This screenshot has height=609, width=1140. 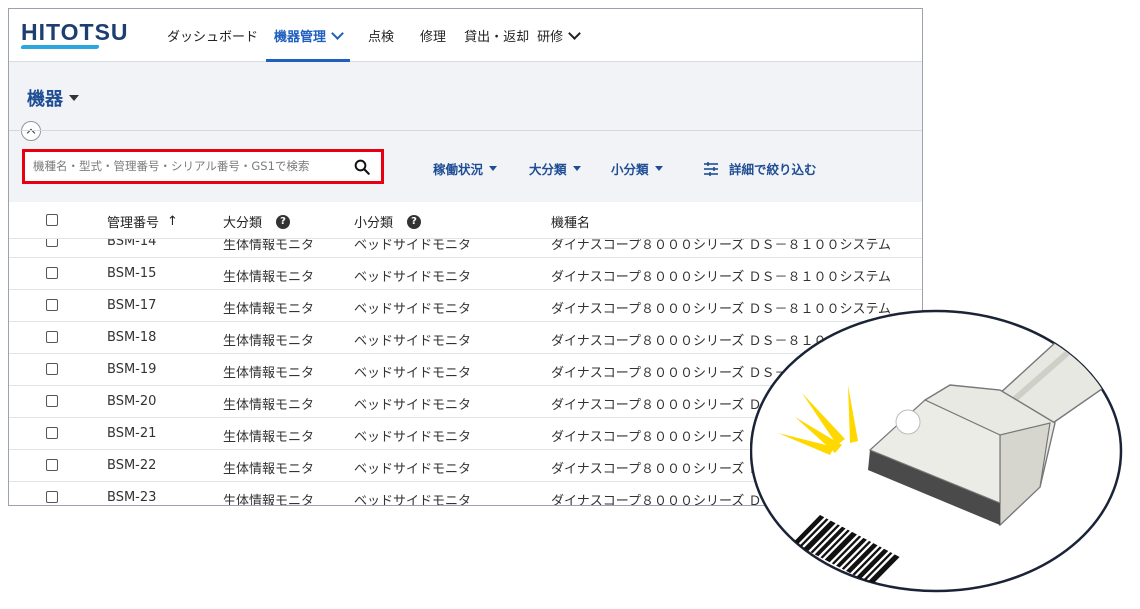 I want to click on divider, so click(x=465, y=130).